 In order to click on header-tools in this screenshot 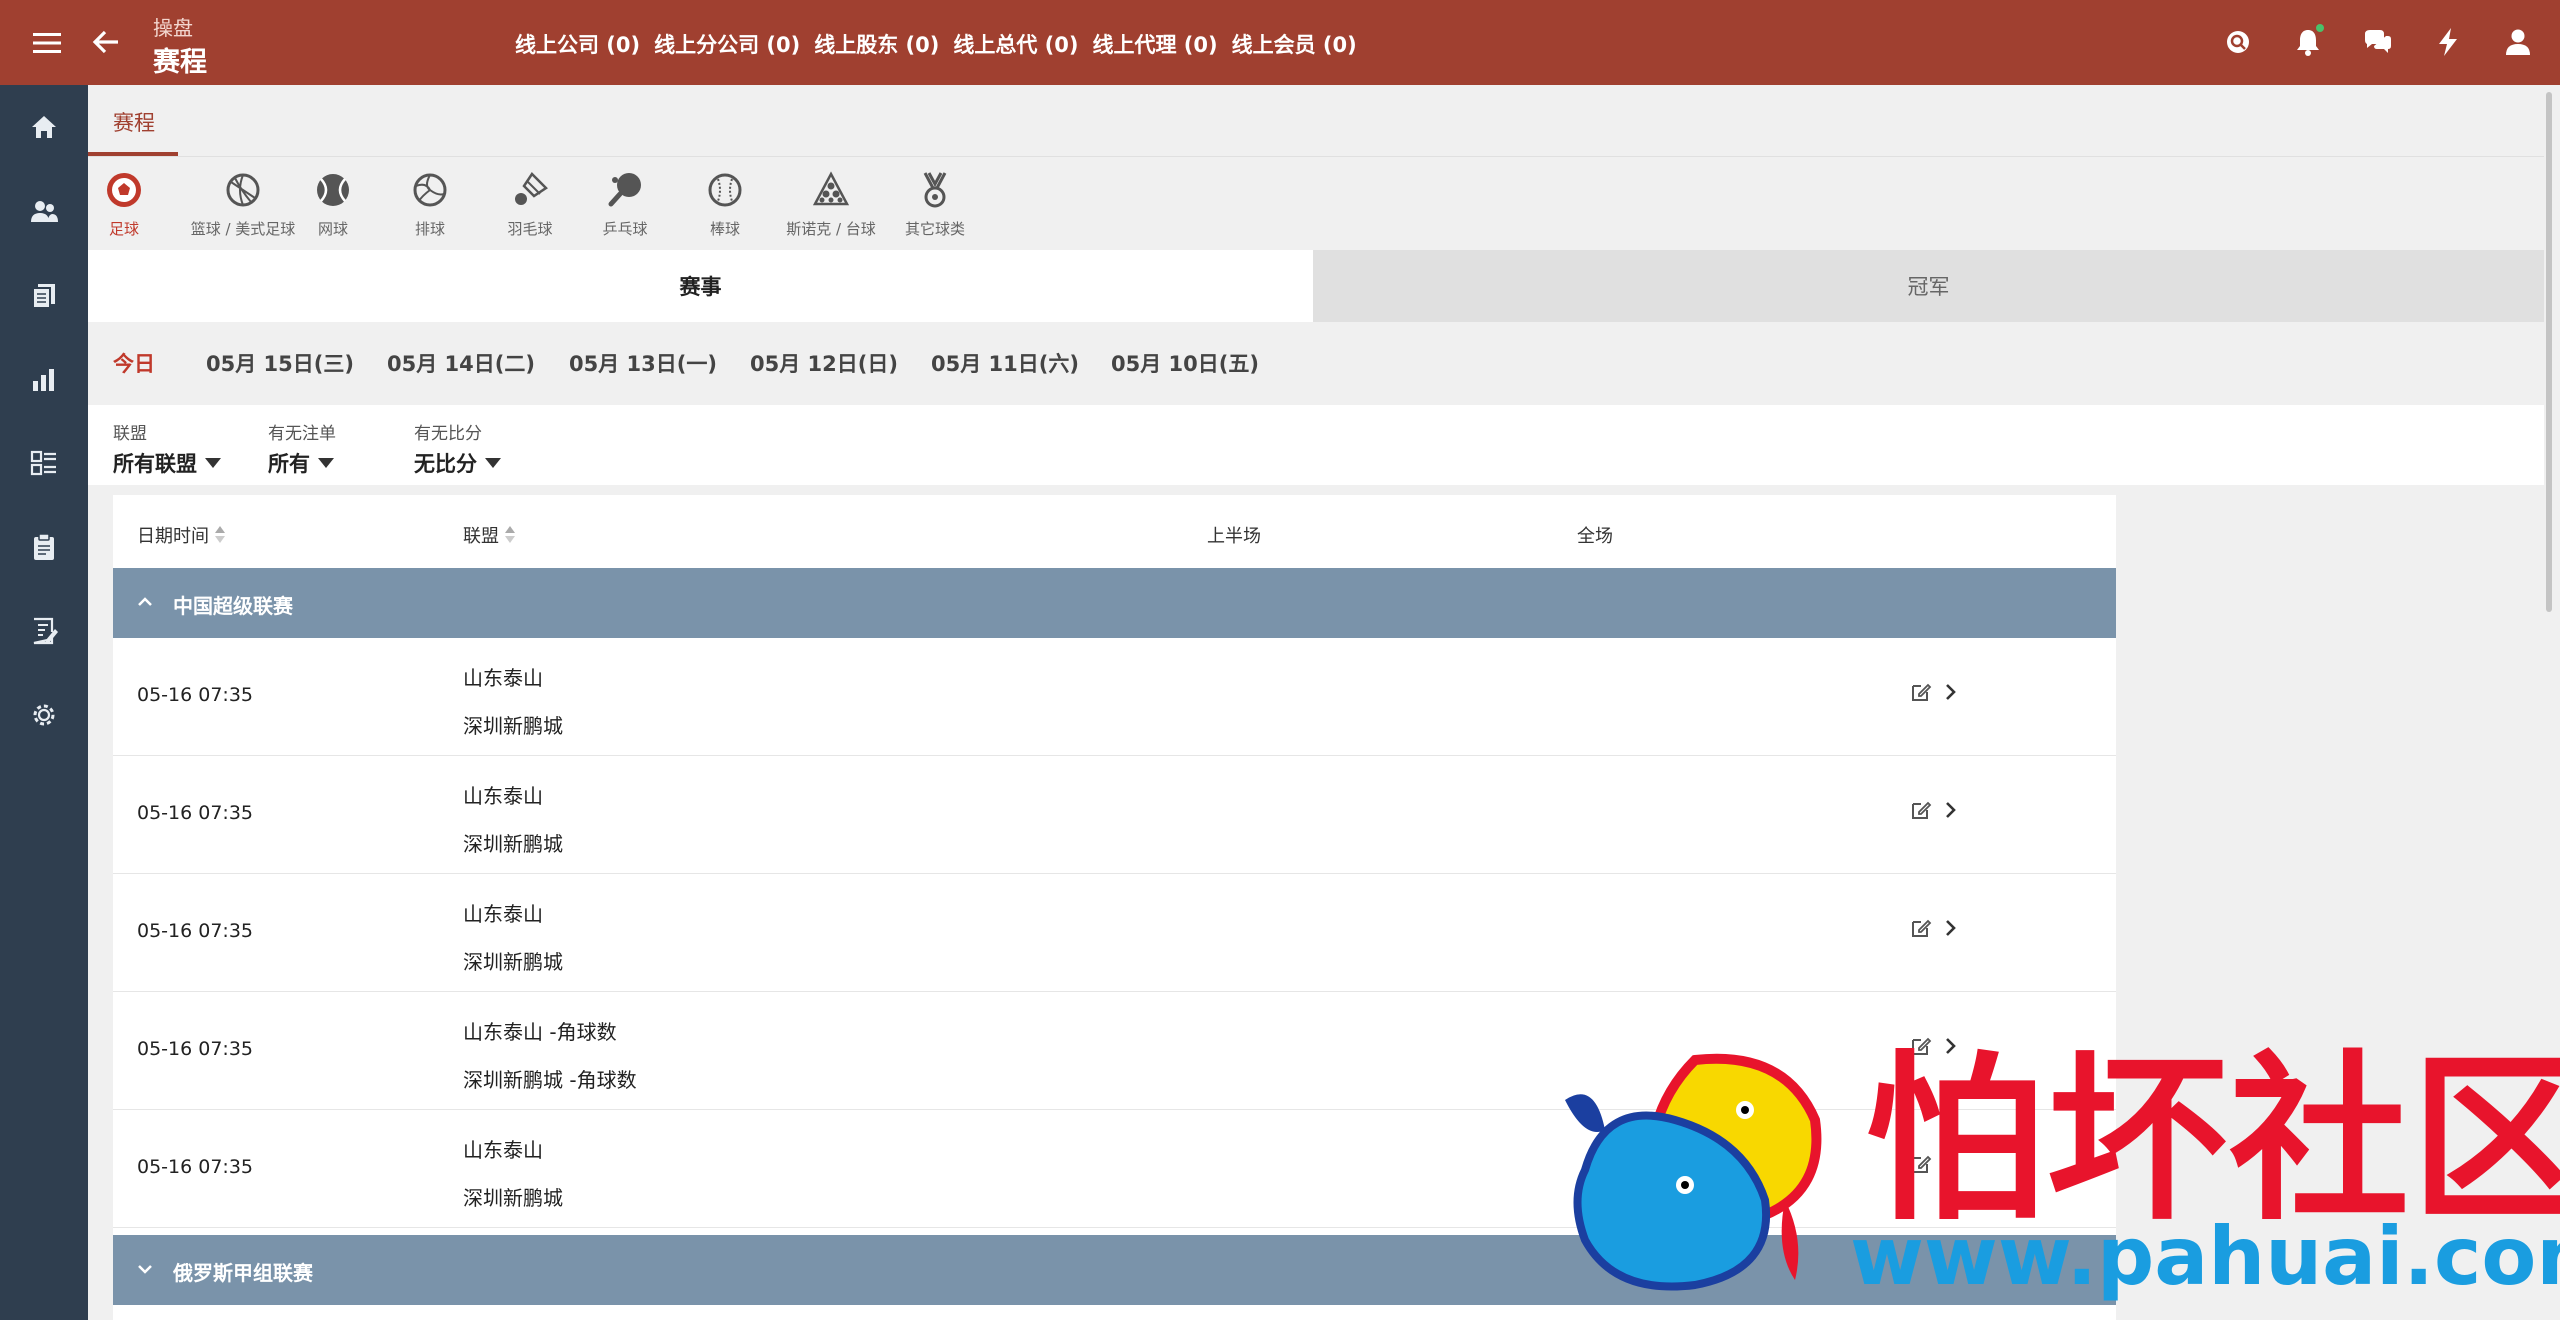, I will do `click(2378, 42)`.